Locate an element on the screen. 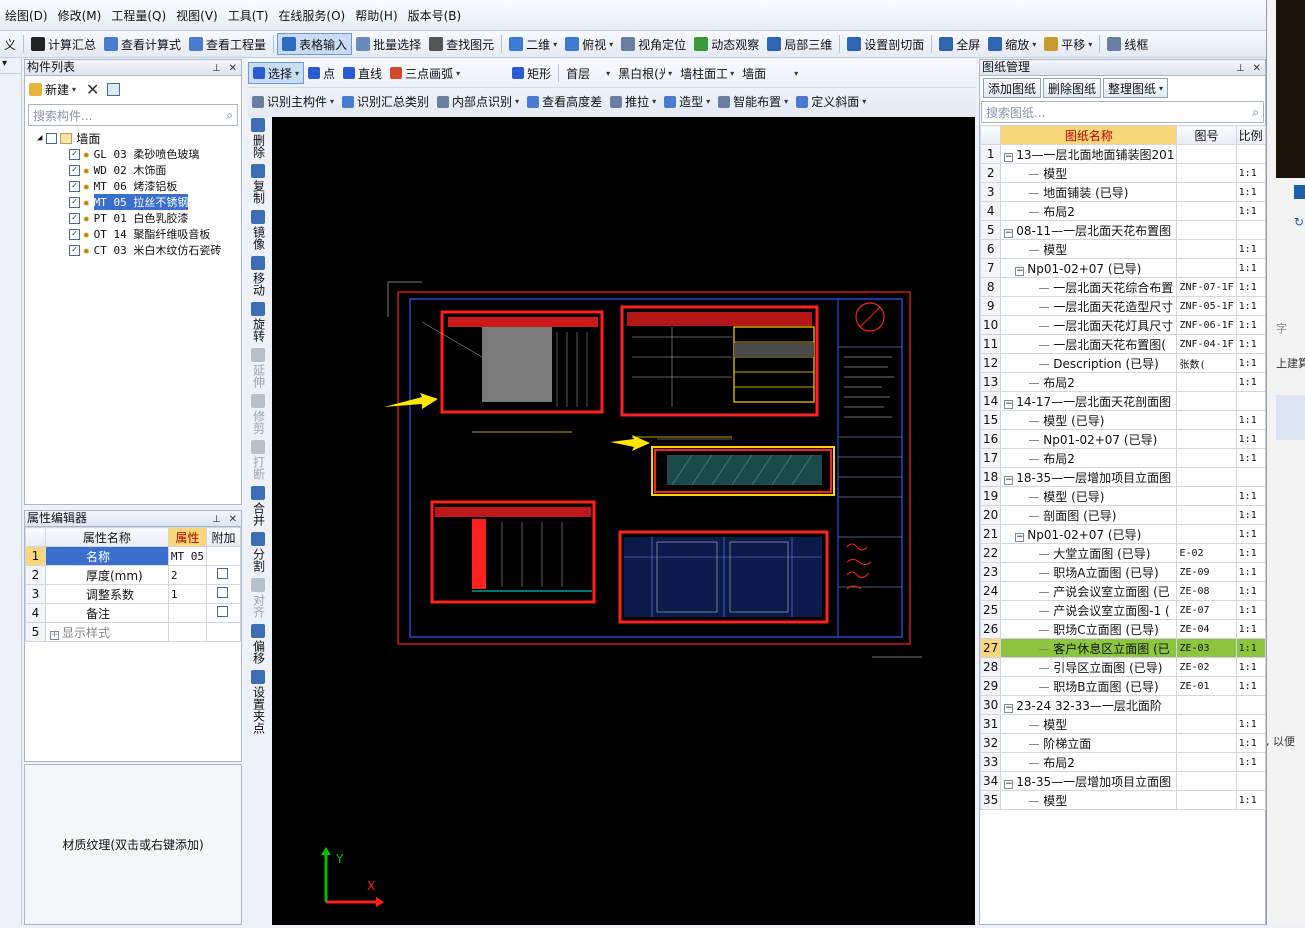 This screenshot has height=928, width=1305. recognize-button: 智能布置 ▾ is located at coordinates (753, 102).